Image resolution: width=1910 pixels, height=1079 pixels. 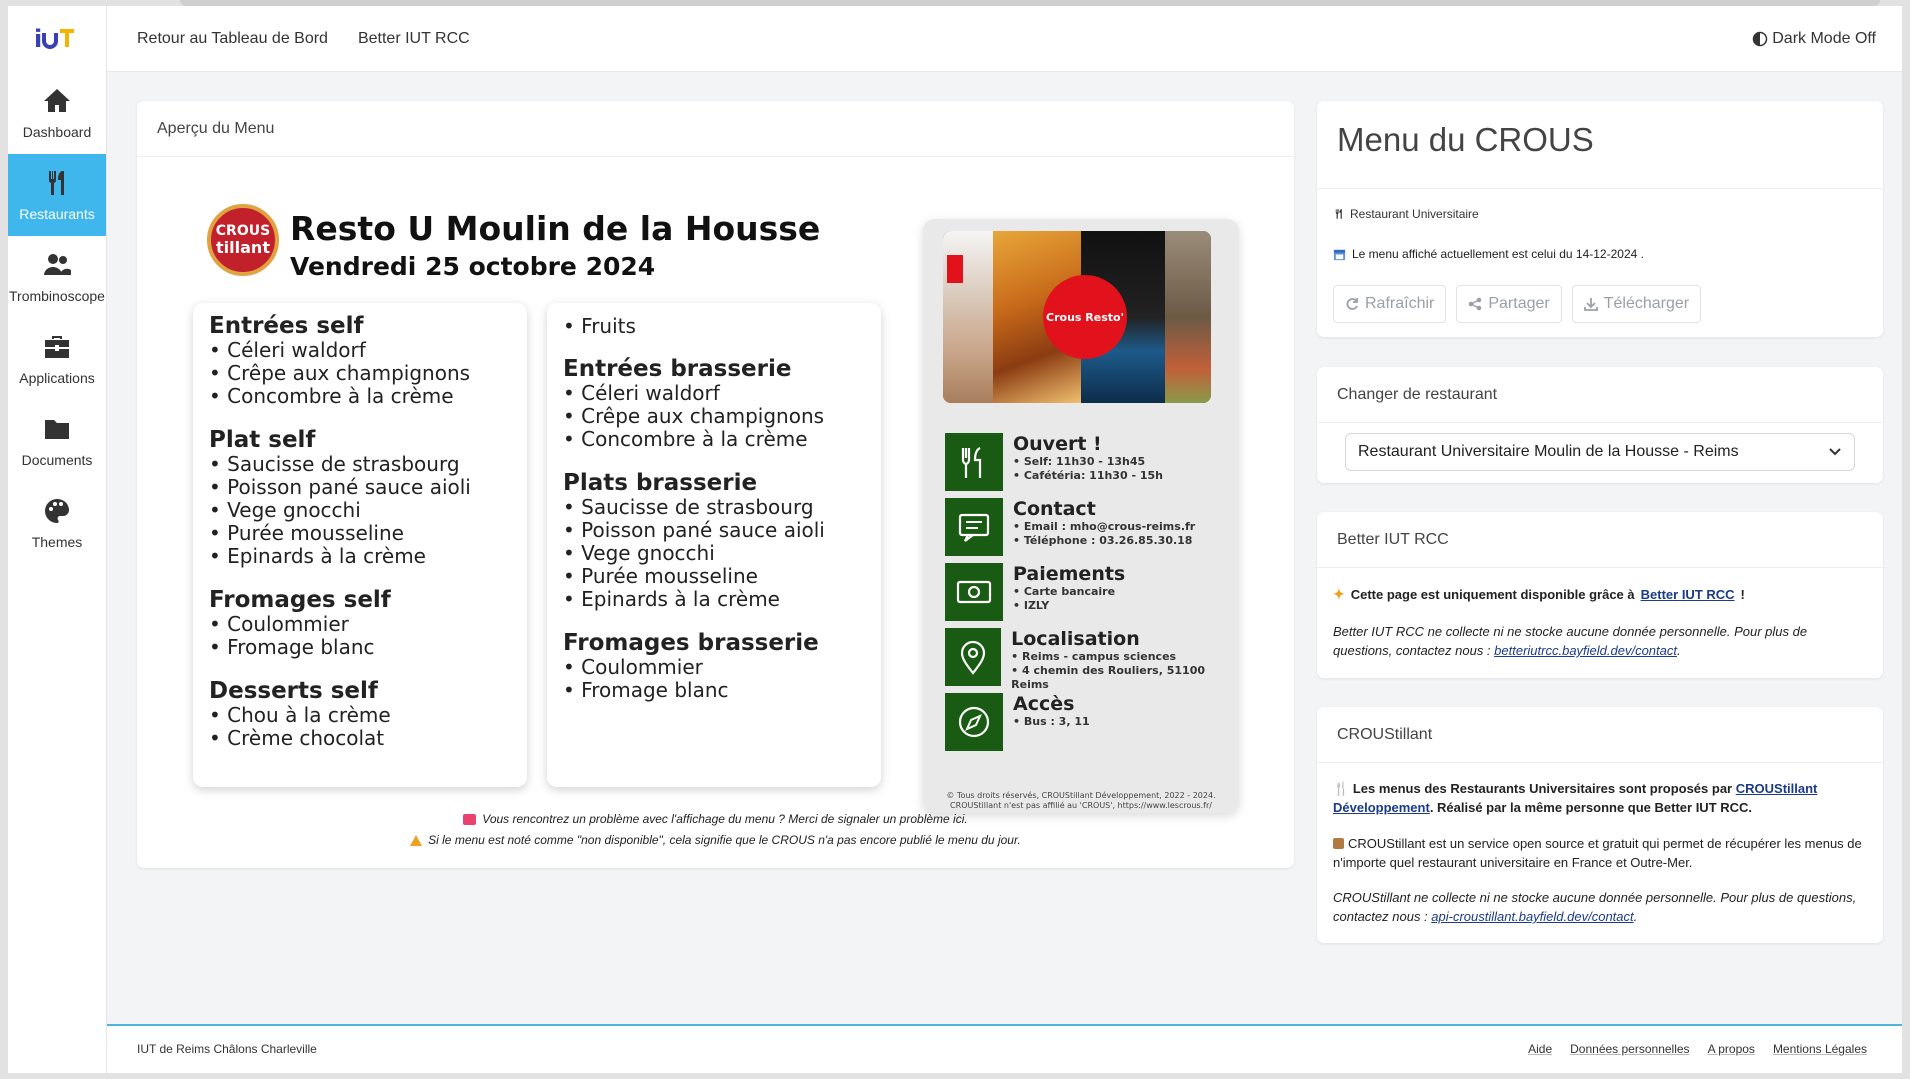 I want to click on sidebar-item-label: Documents, so click(x=57, y=460).